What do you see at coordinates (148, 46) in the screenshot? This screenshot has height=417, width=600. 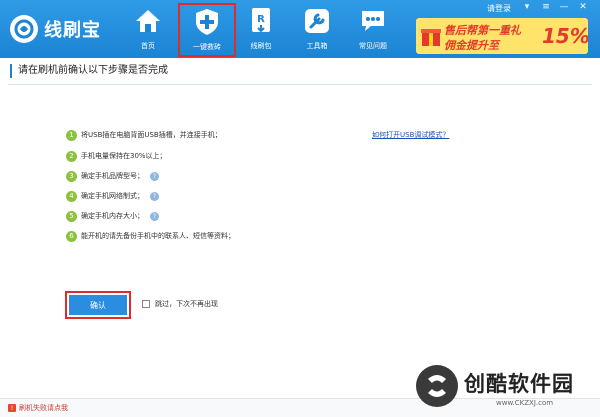 I see `nav-home-label: 首页` at bounding box center [148, 46].